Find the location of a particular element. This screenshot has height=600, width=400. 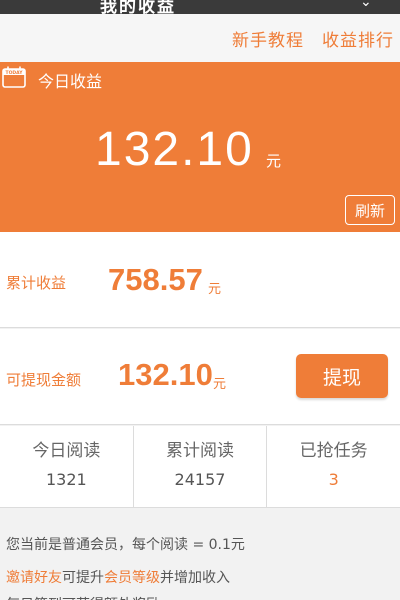

stat-value: 24157 is located at coordinates (200, 479).